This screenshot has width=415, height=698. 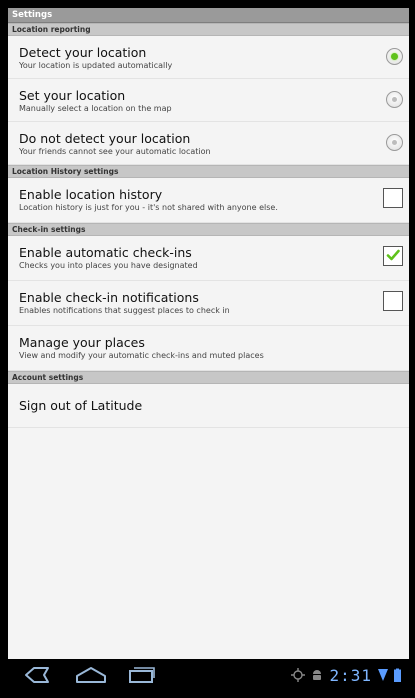 What do you see at coordinates (208, 377) in the screenshot?
I see `section-account: Account settings` at bounding box center [208, 377].